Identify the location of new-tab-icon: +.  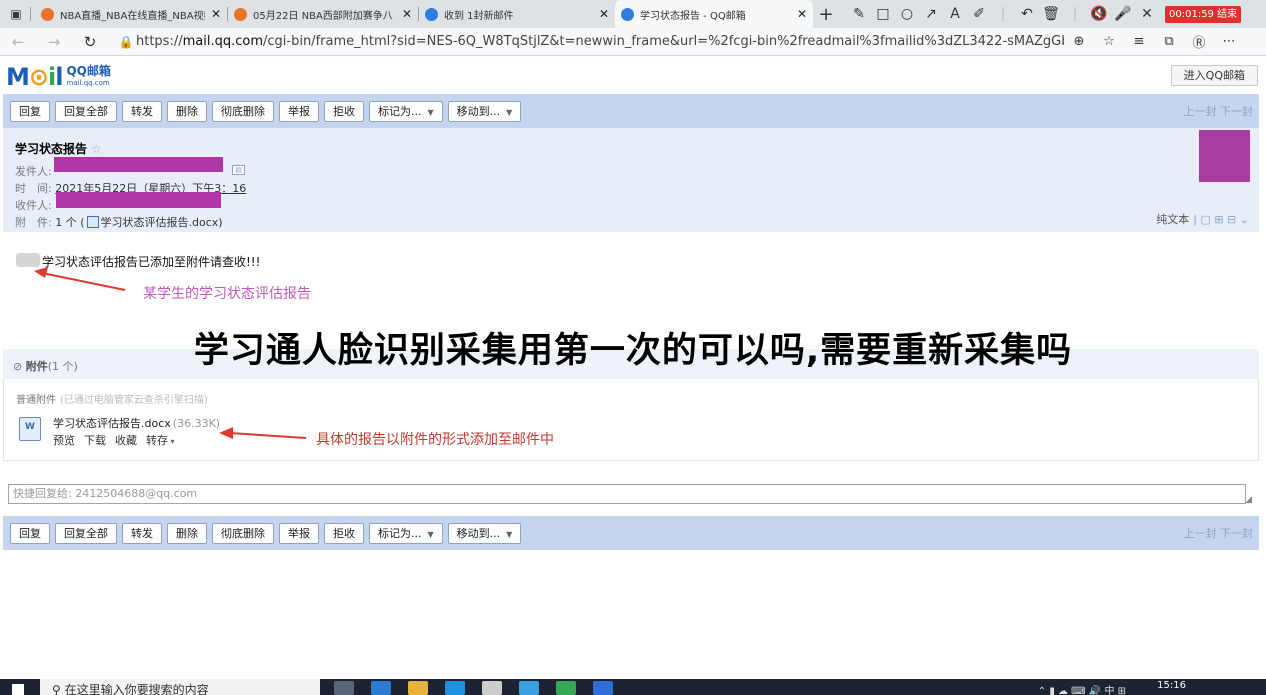
(826, 14).